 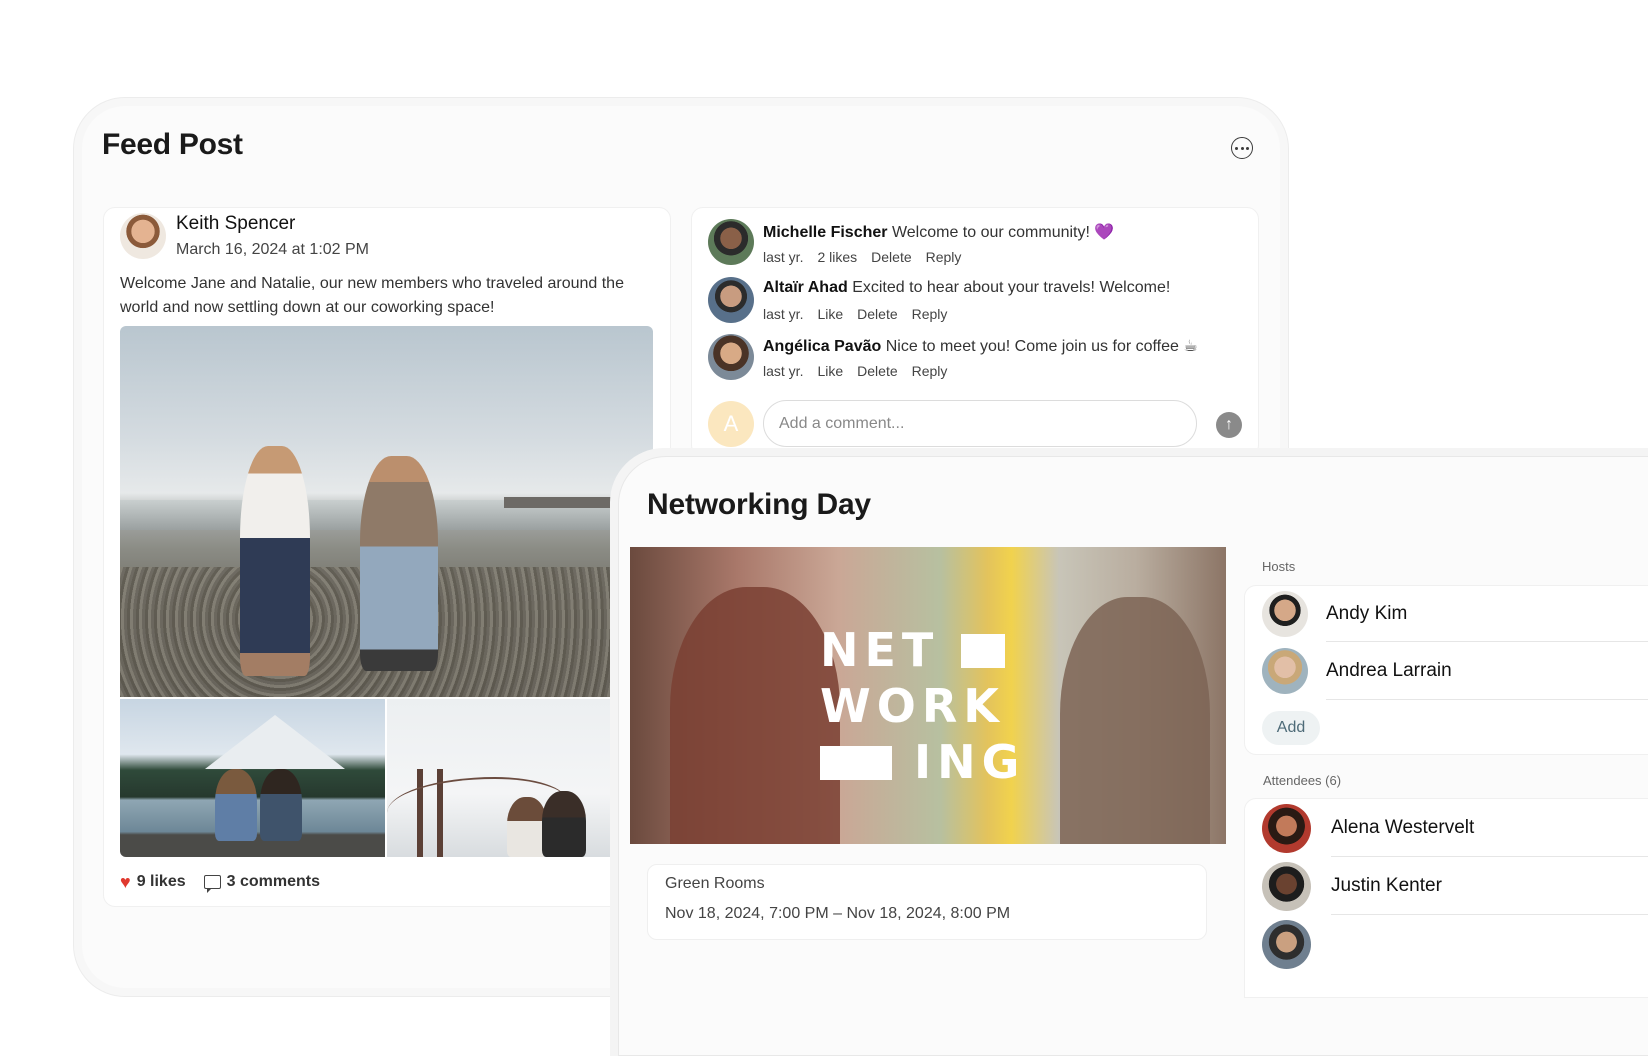 I want to click on post-photo-mountain, so click(x=252, y=778).